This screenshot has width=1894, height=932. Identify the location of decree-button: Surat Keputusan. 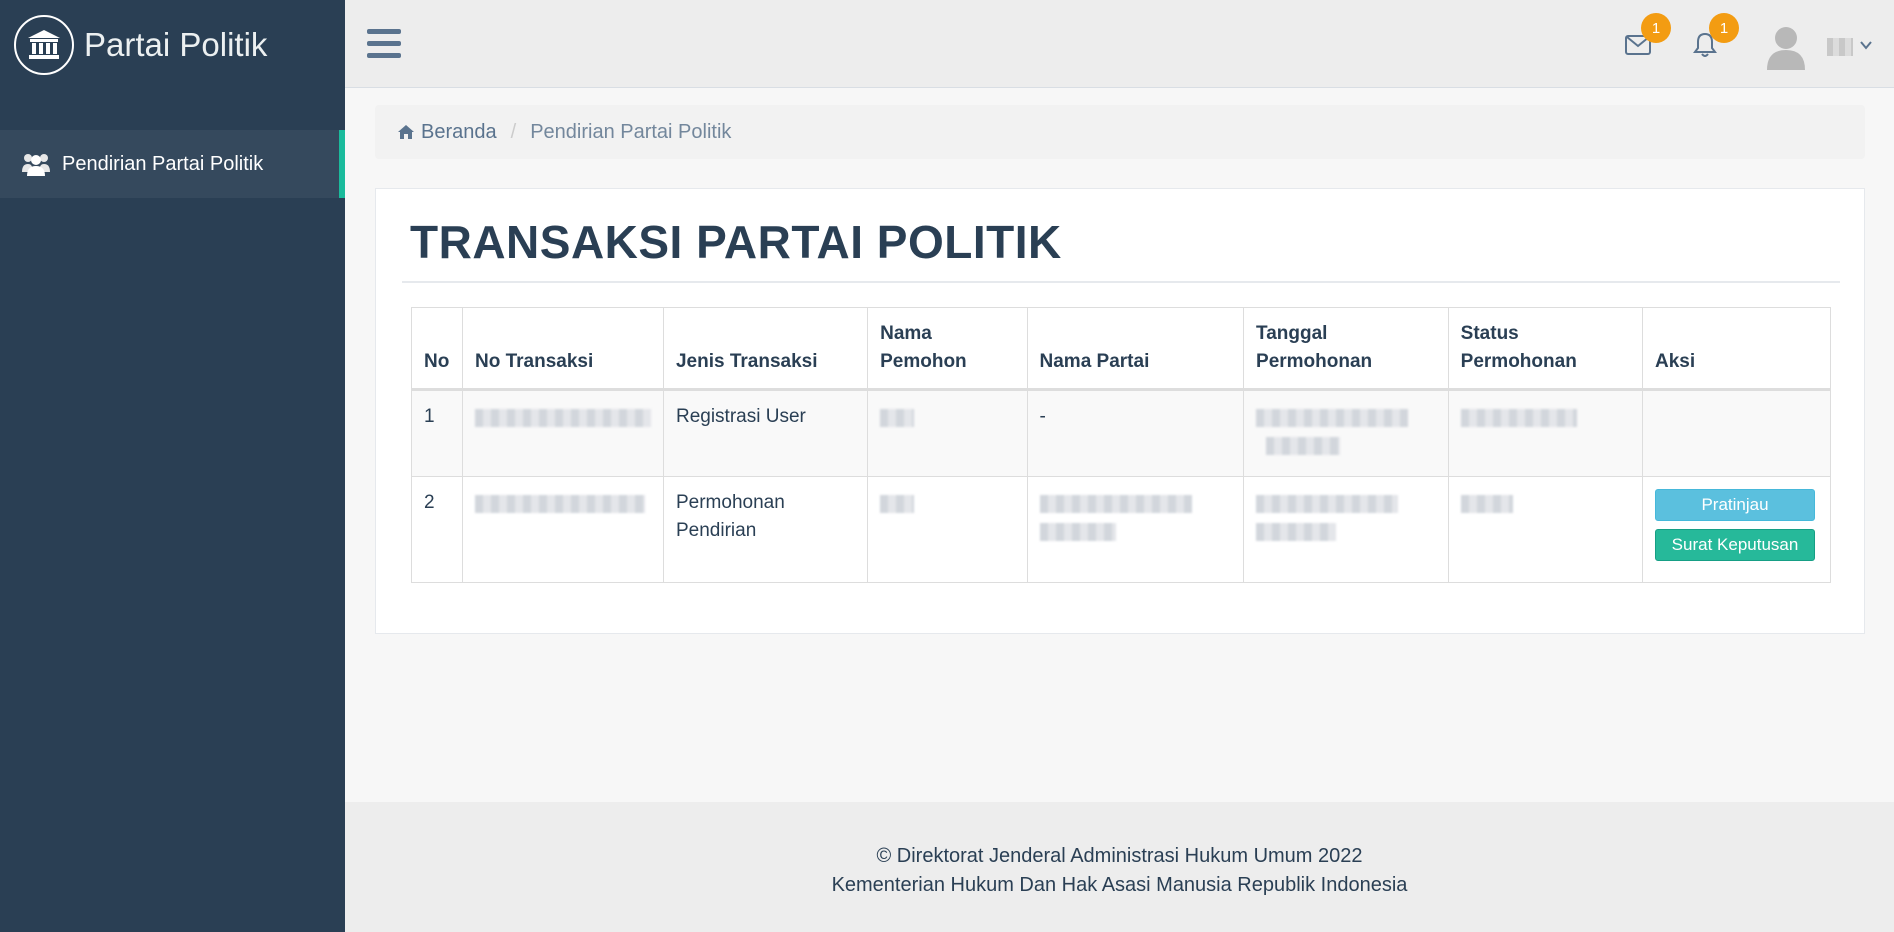
(1735, 545).